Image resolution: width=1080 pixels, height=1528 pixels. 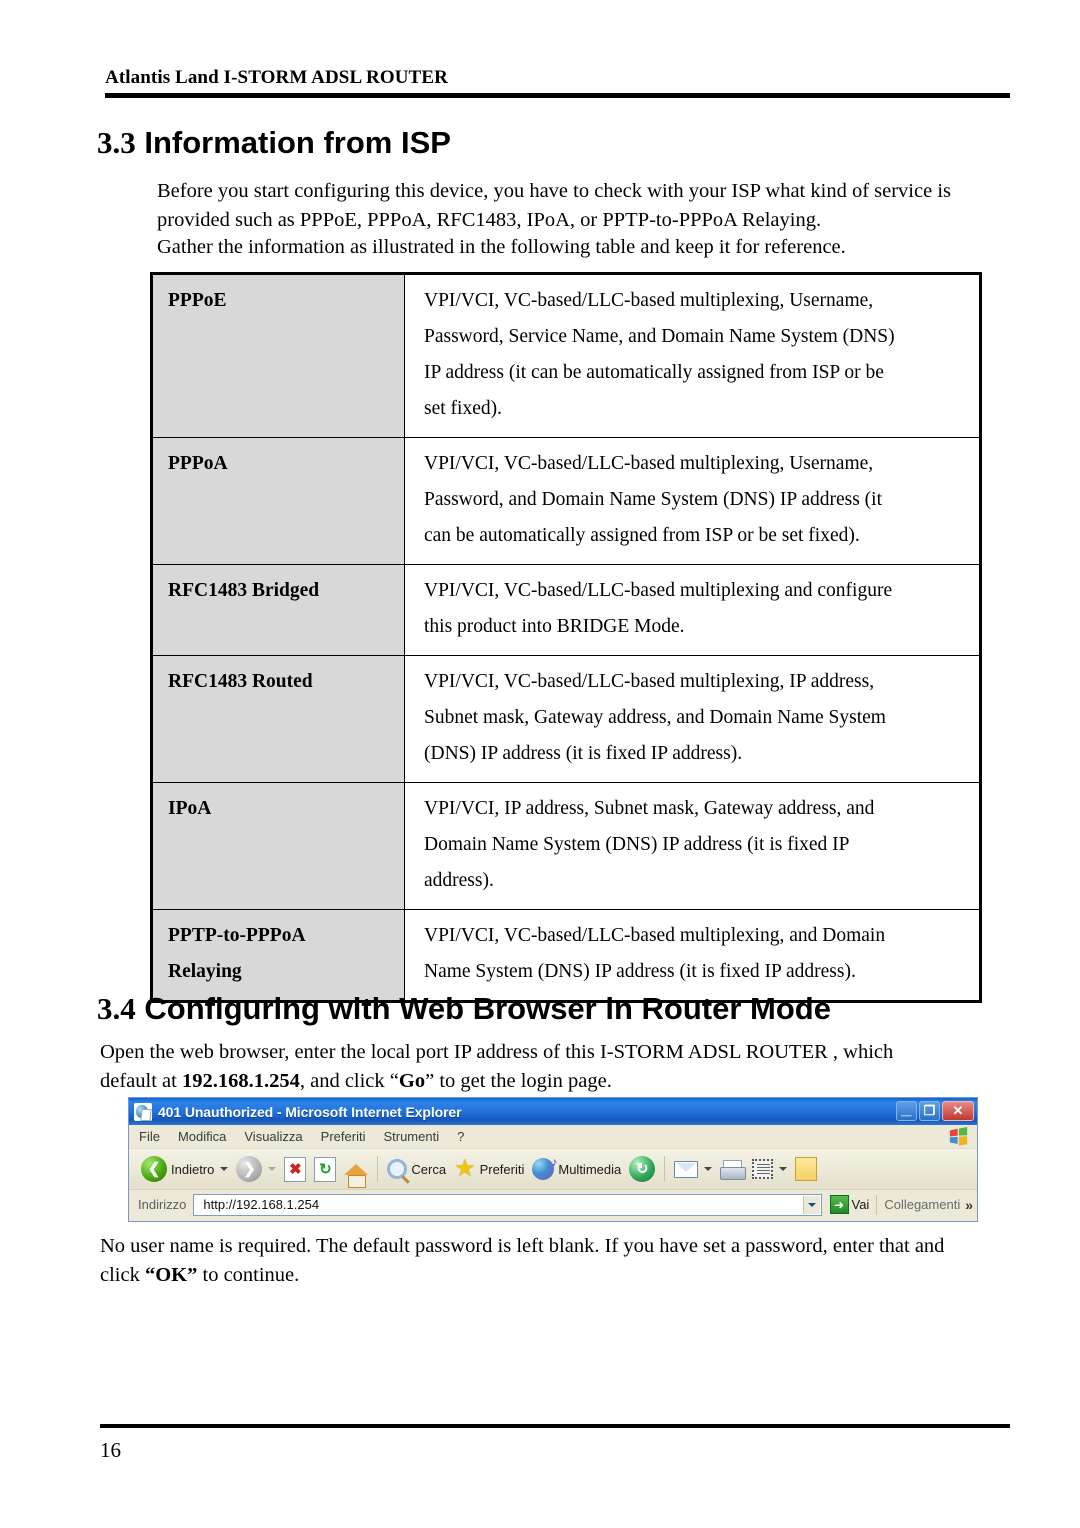 I want to click on login-instruction-text-c: to continue., so click(x=248, y=1275).